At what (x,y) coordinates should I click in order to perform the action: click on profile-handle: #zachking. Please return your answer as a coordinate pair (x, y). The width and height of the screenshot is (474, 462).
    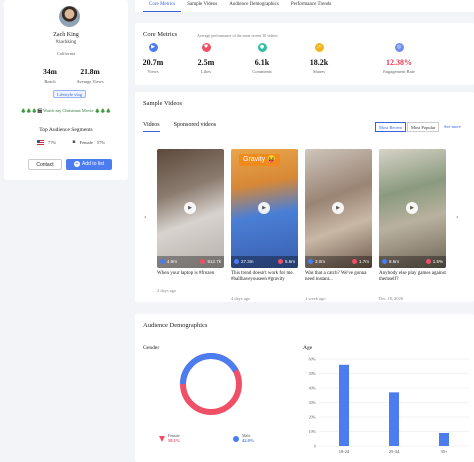
    Looking at the image, I should click on (66, 42).